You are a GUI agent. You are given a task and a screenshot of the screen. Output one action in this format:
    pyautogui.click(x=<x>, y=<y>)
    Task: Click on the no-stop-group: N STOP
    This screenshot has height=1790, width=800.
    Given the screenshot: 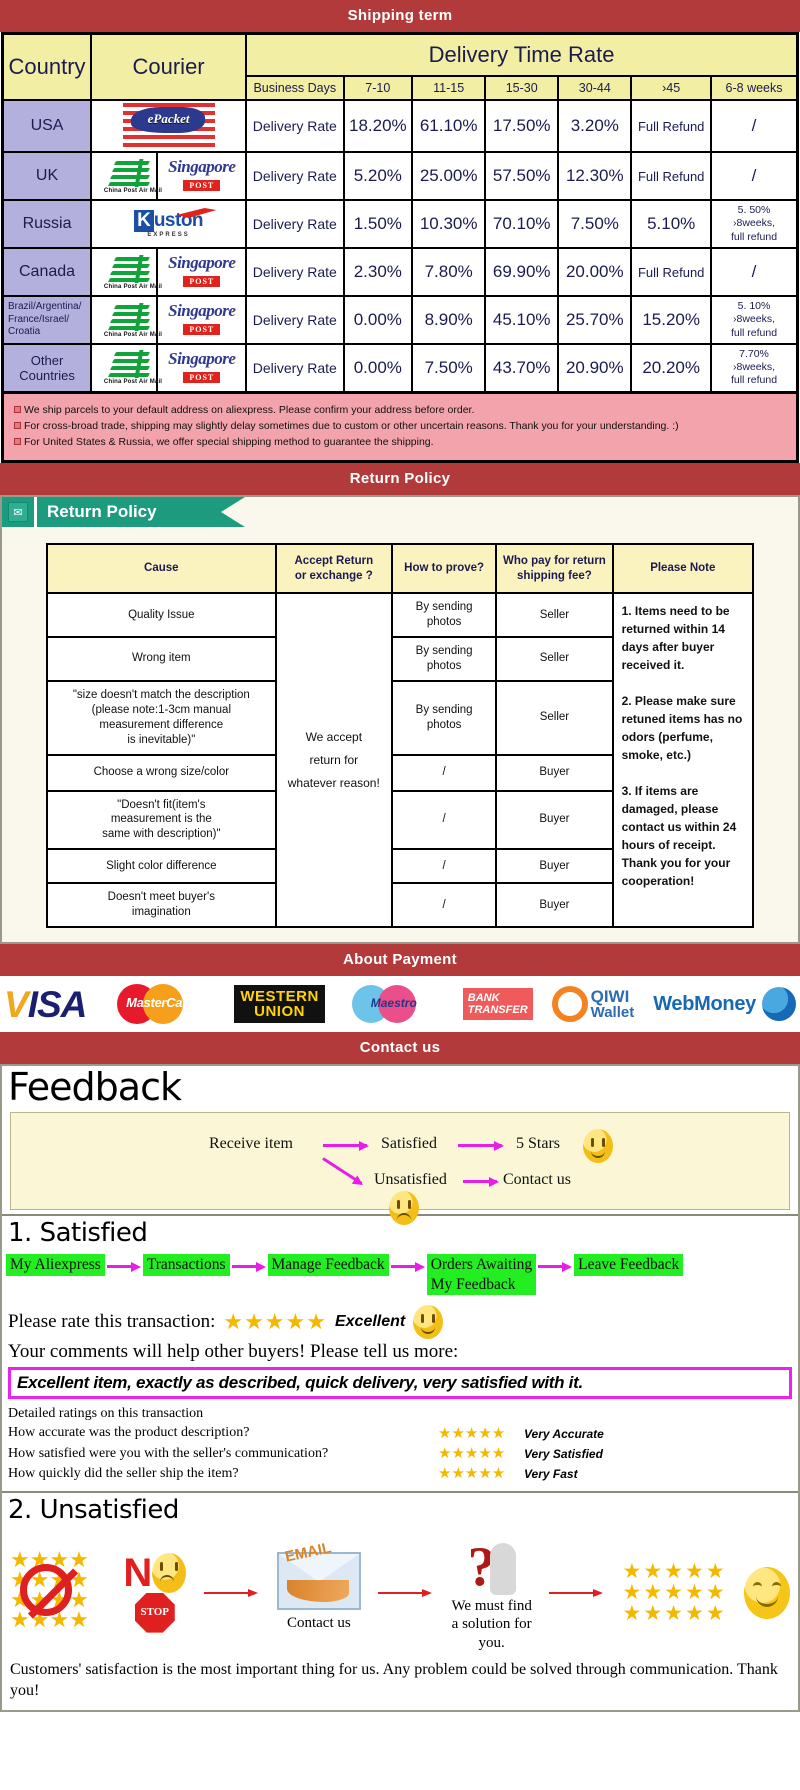 What is the action you would take?
    pyautogui.click(x=155, y=1591)
    